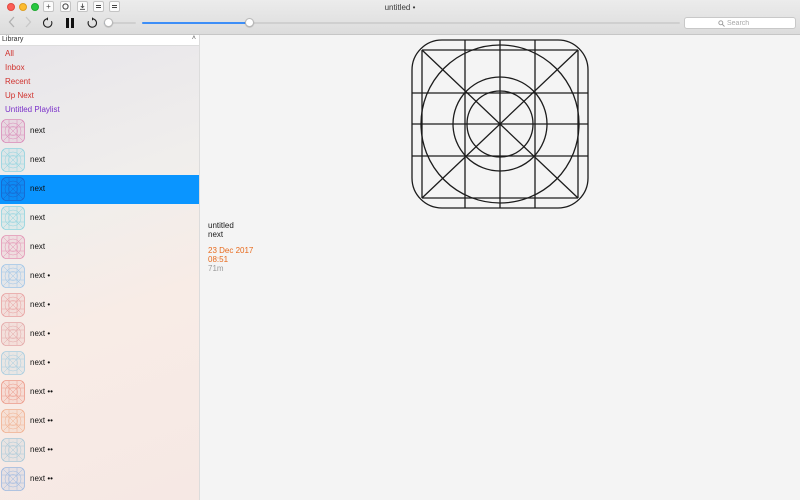  Describe the element at coordinates (721, 23) in the screenshot. I see `search-icon` at that location.